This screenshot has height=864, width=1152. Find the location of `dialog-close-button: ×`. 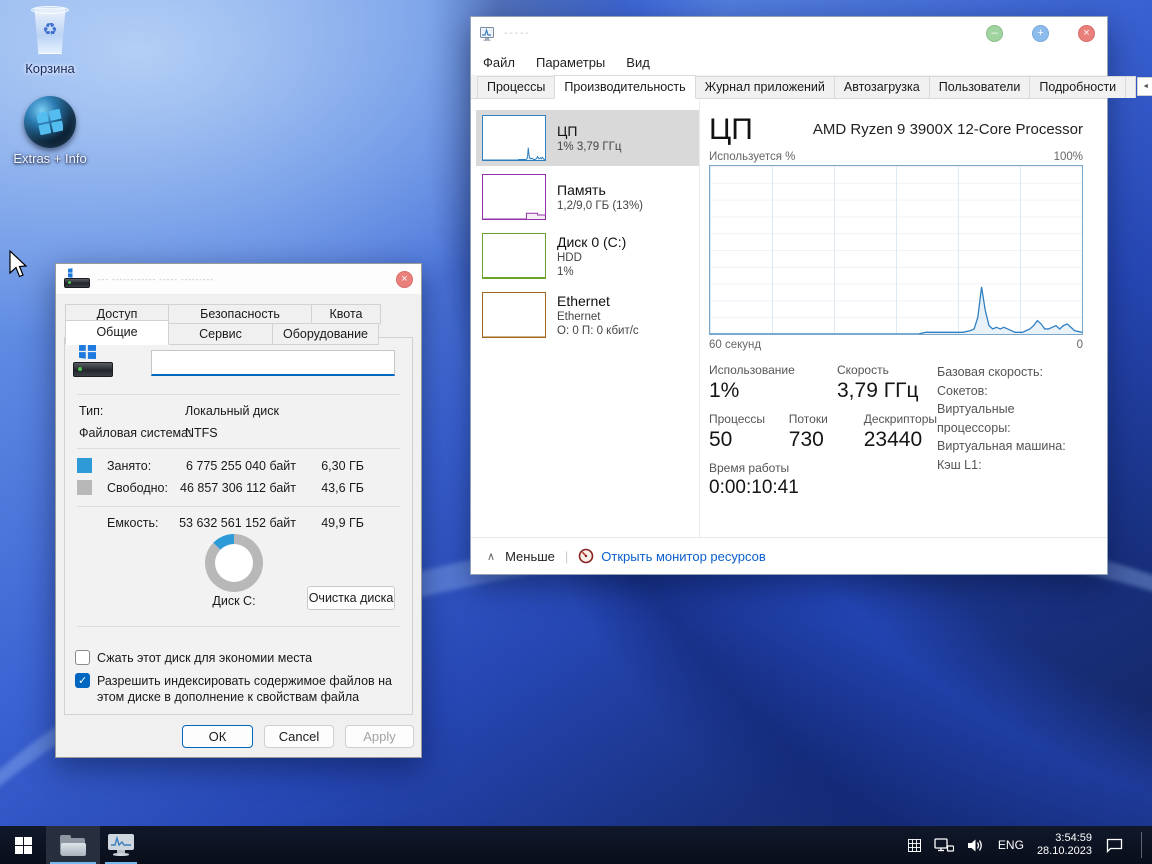

dialog-close-button: × is located at coordinates (404, 279).